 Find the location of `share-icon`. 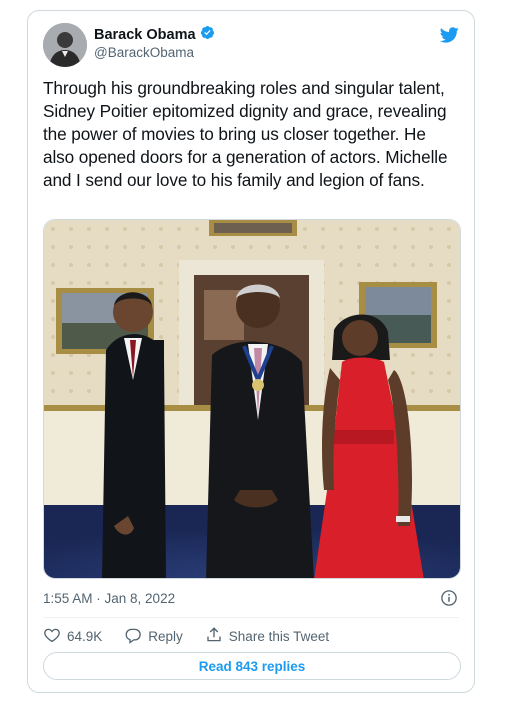

share-icon is located at coordinates (214, 636).